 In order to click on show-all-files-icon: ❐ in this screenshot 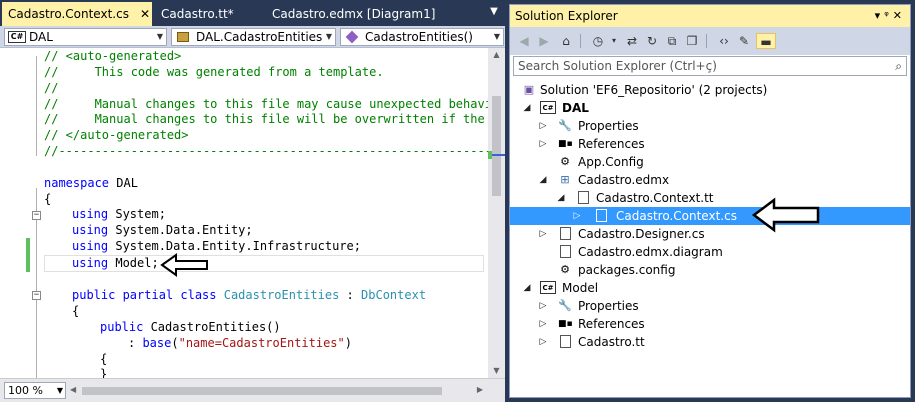, I will do `click(692, 41)`.